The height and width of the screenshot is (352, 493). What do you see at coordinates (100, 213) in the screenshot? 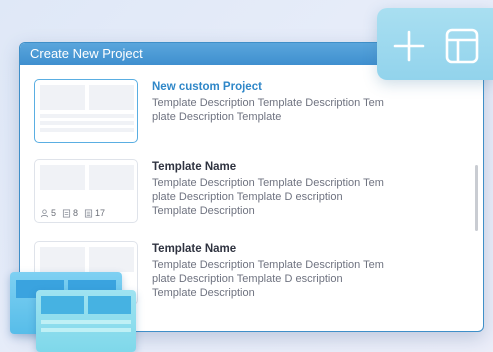
I see `items-count: 17` at bounding box center [100, 213].